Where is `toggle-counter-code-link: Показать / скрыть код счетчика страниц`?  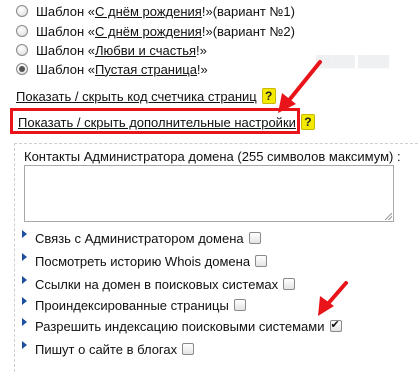 toggle-counter-code-link: Показать / скрыть код счетчика страниц is located at coordinates (136, 96).